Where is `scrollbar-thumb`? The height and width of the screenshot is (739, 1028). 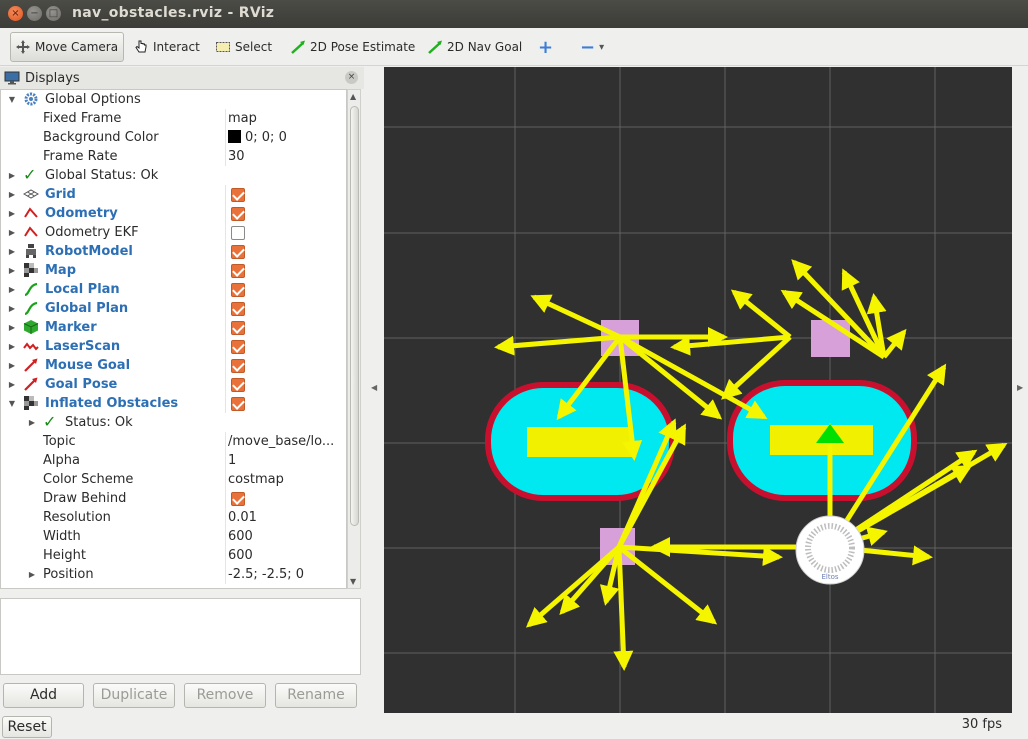
scrollbar-thumb is located at coordinates (354, 316).